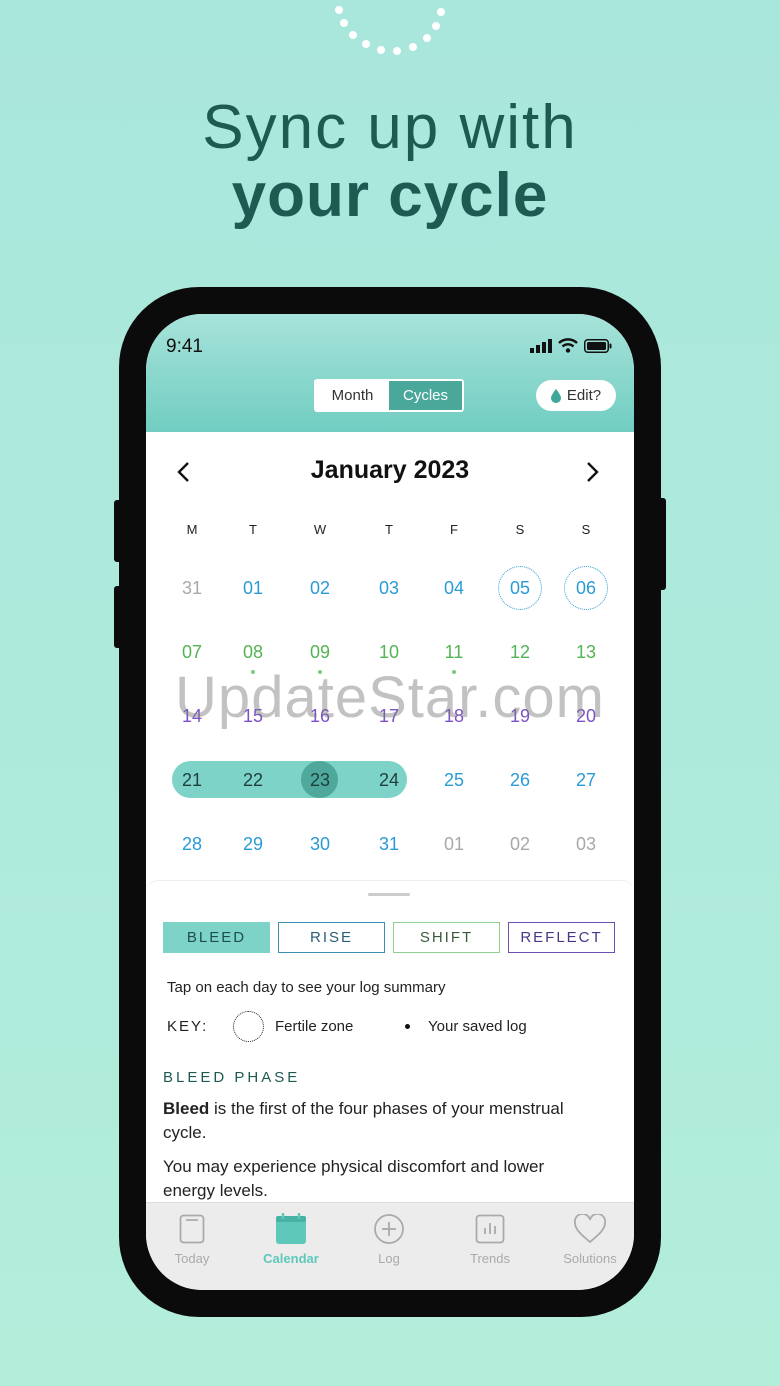  Describe the element at coordinates (192, 1258) in the screenshot. I see `tab-today-label: Today` at that location.